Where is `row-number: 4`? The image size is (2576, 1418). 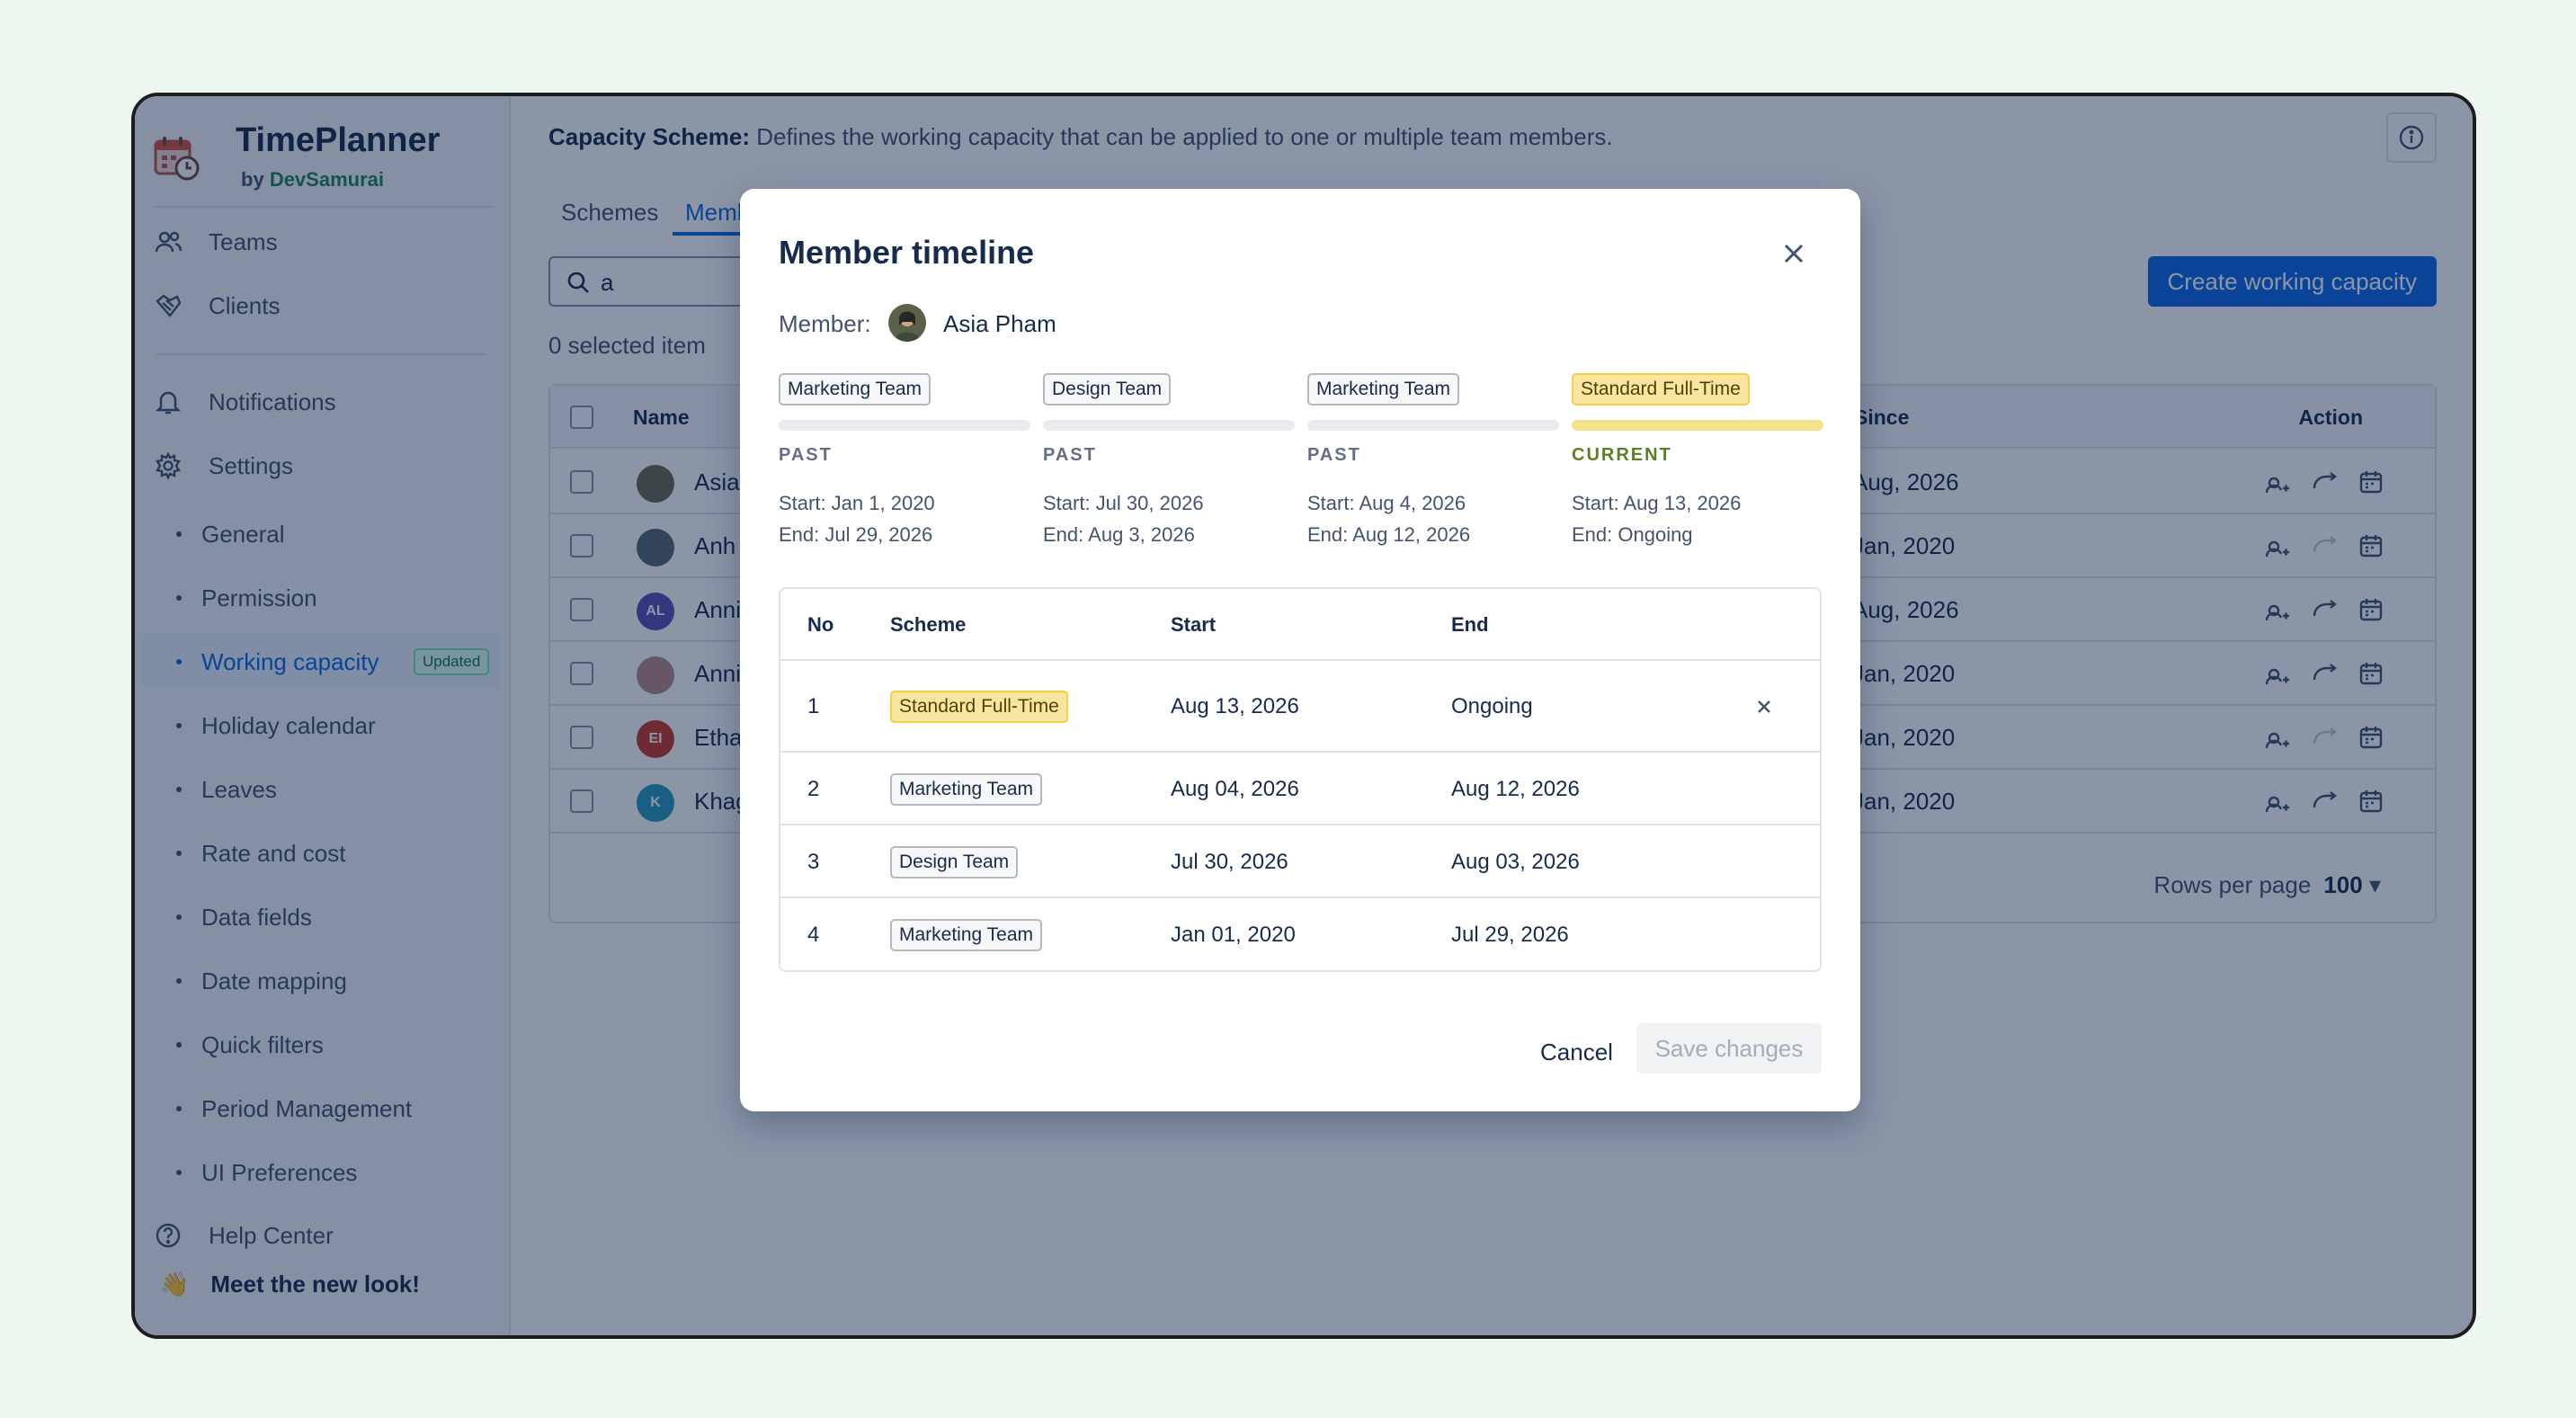
row-number: 4 is located at coordinates (814, 935).